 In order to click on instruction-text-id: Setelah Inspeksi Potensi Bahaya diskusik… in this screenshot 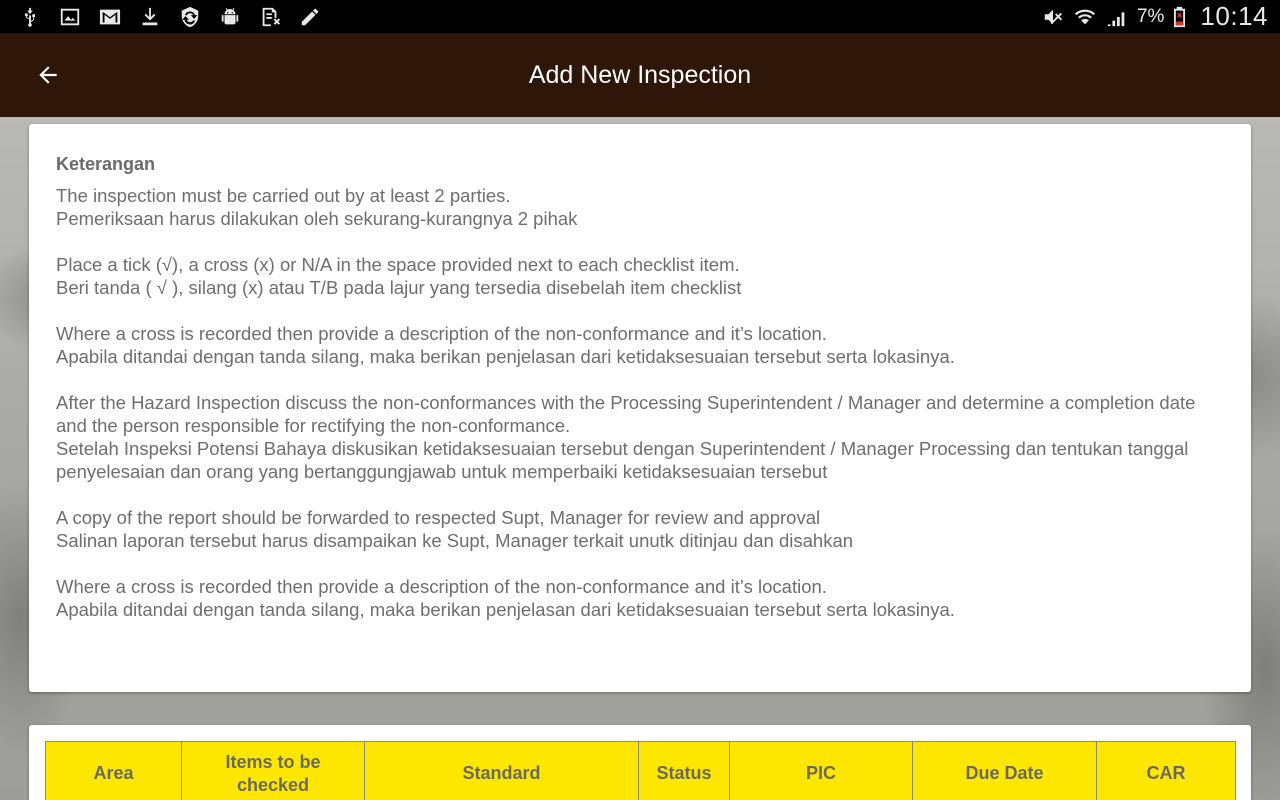, I will do `click(622, 460)`.